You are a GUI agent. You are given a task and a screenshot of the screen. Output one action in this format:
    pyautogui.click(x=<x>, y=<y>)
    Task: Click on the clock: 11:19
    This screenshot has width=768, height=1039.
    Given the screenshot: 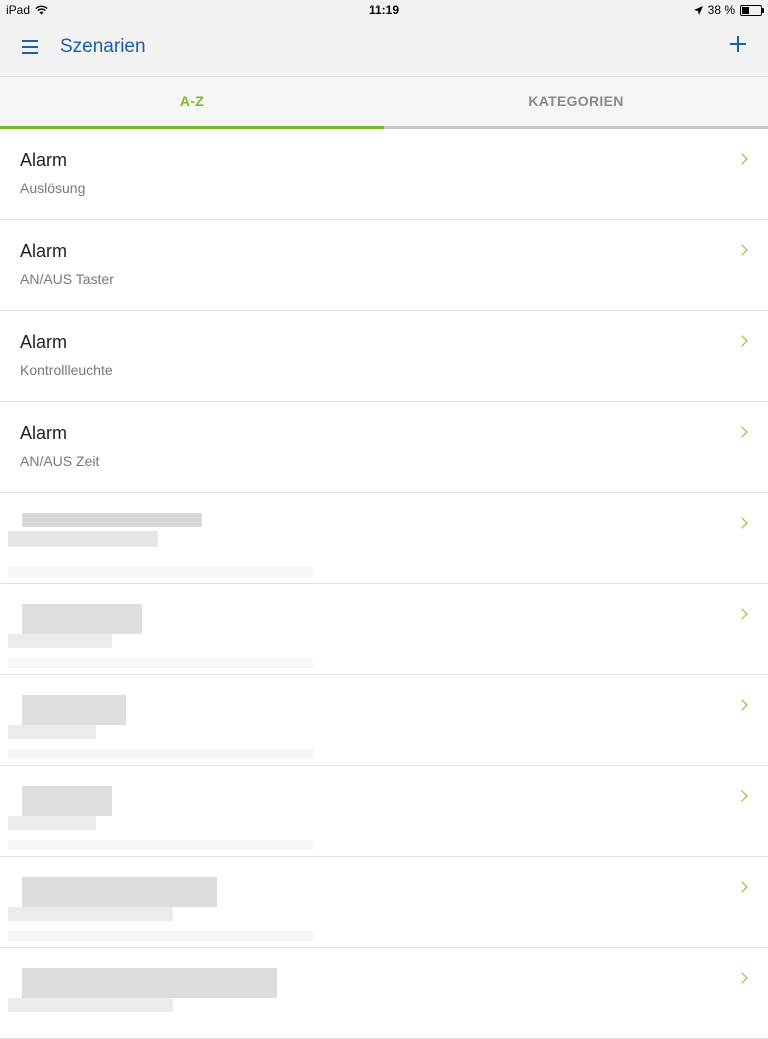 What is the action you would take?
    pyautogui.click(x=384, y=10)
    